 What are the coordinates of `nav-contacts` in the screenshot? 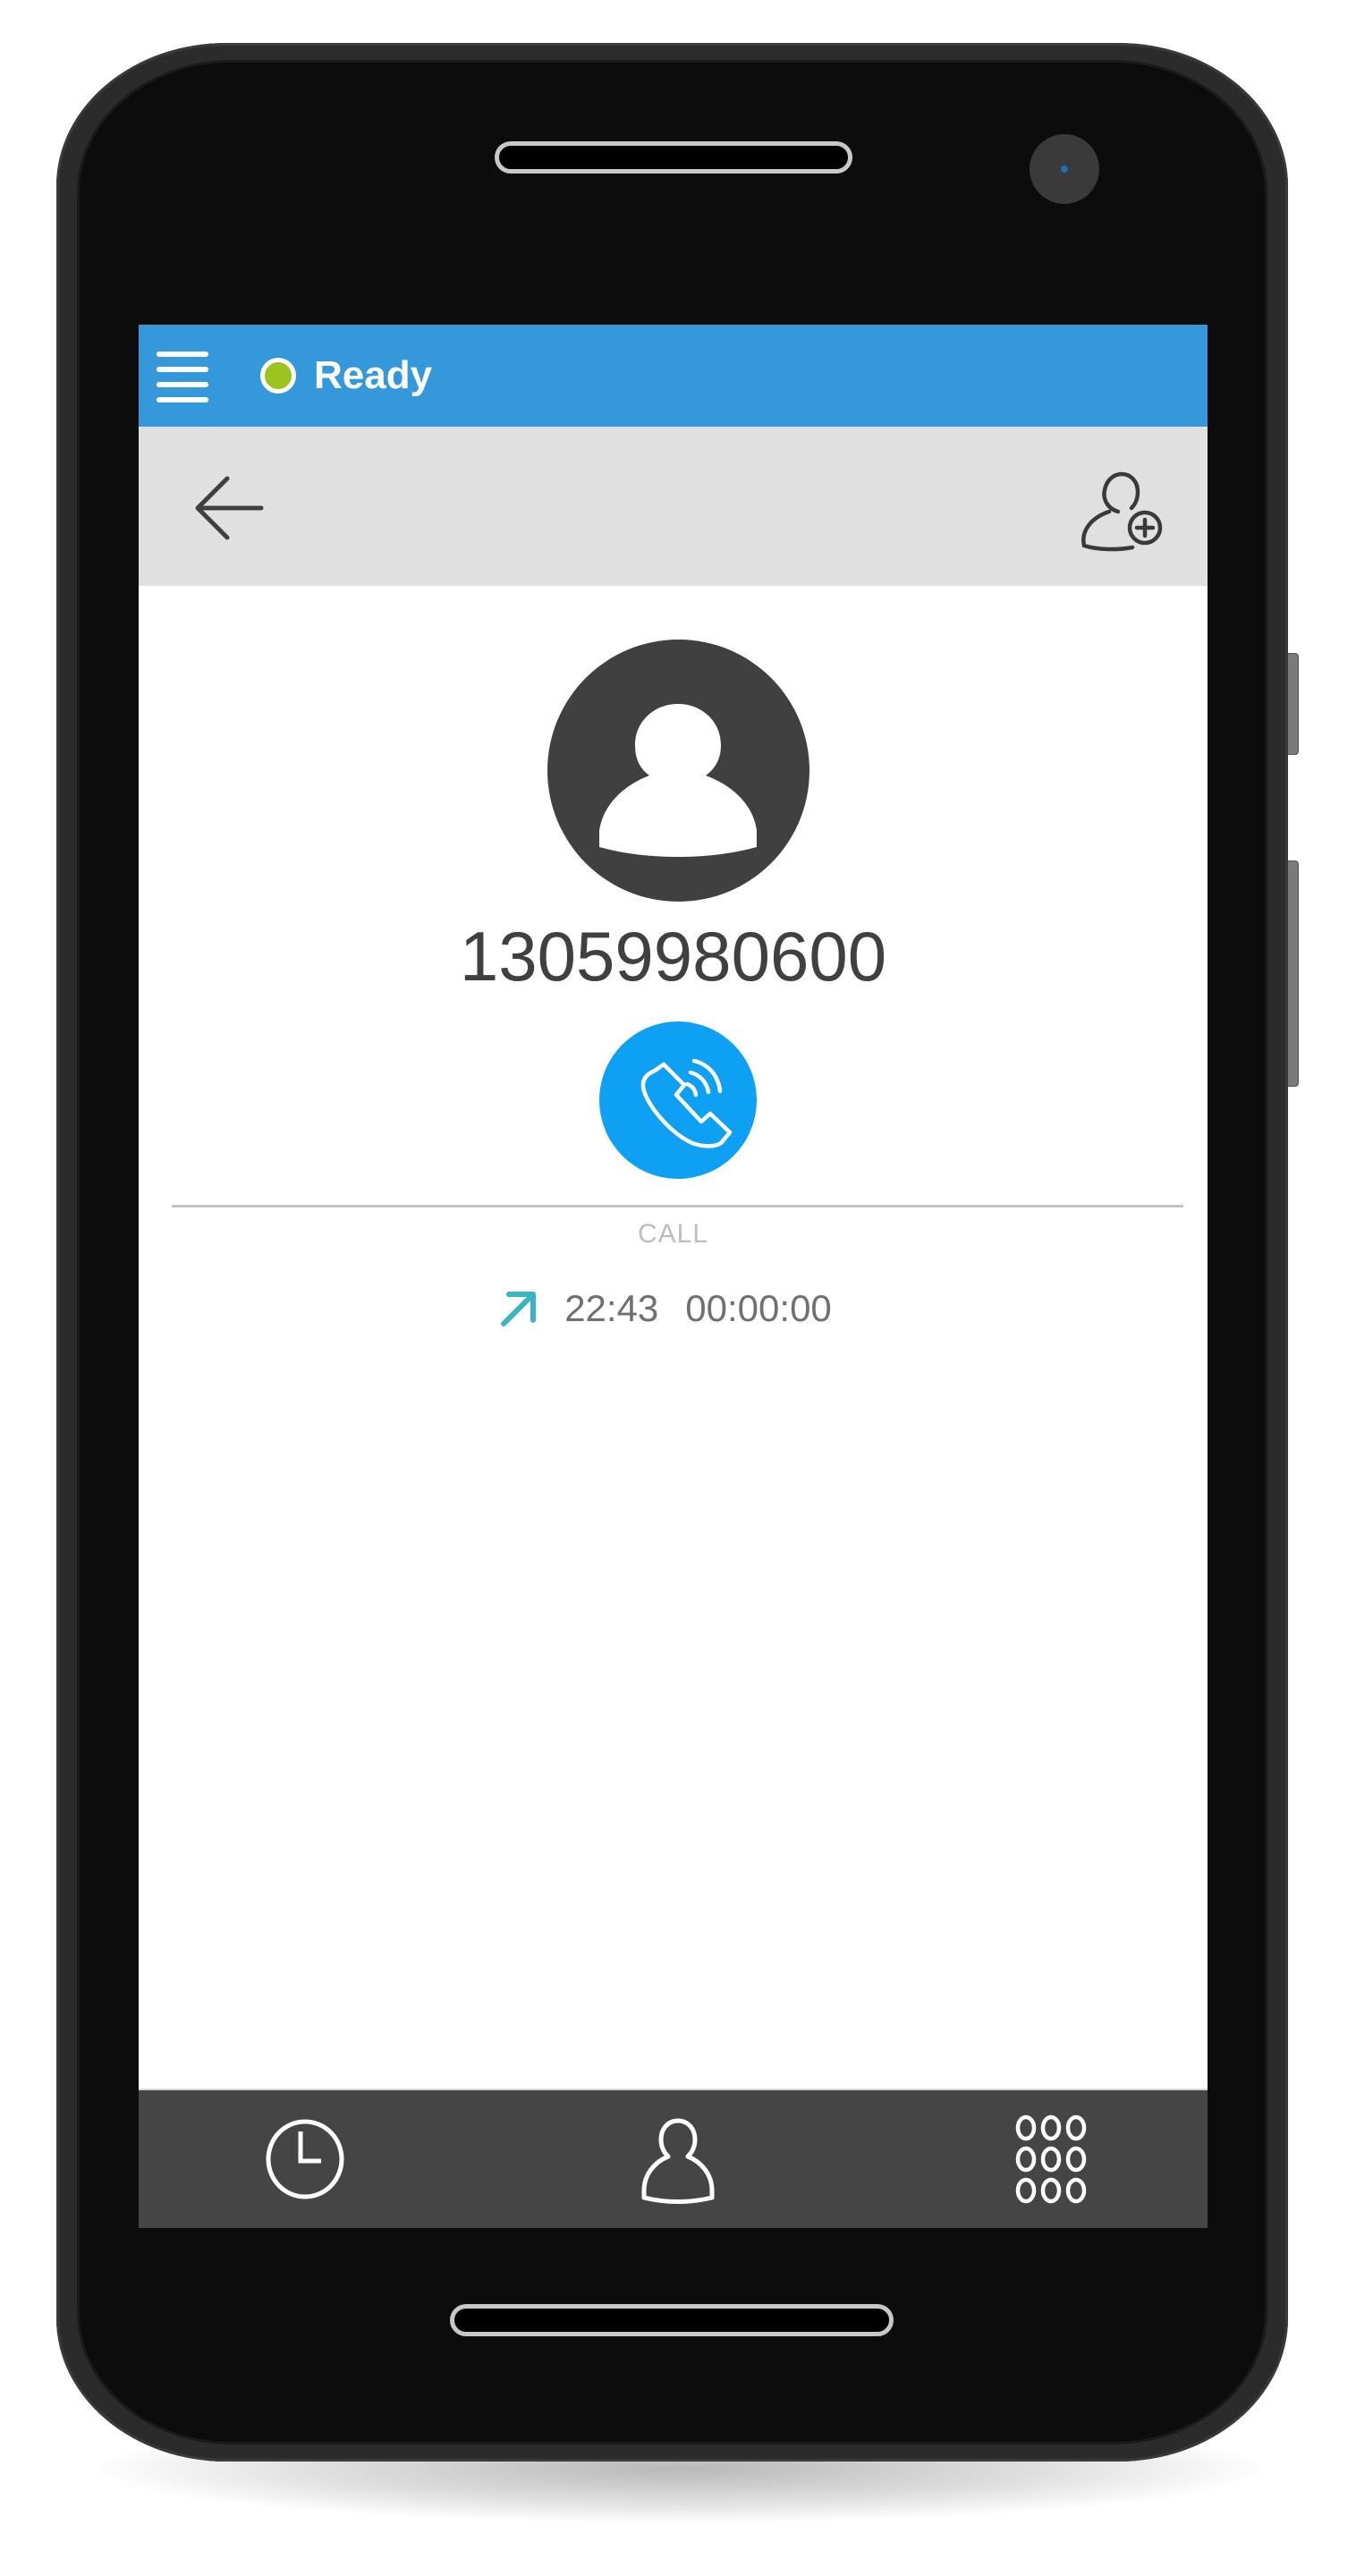 It's located at (678, 2159).